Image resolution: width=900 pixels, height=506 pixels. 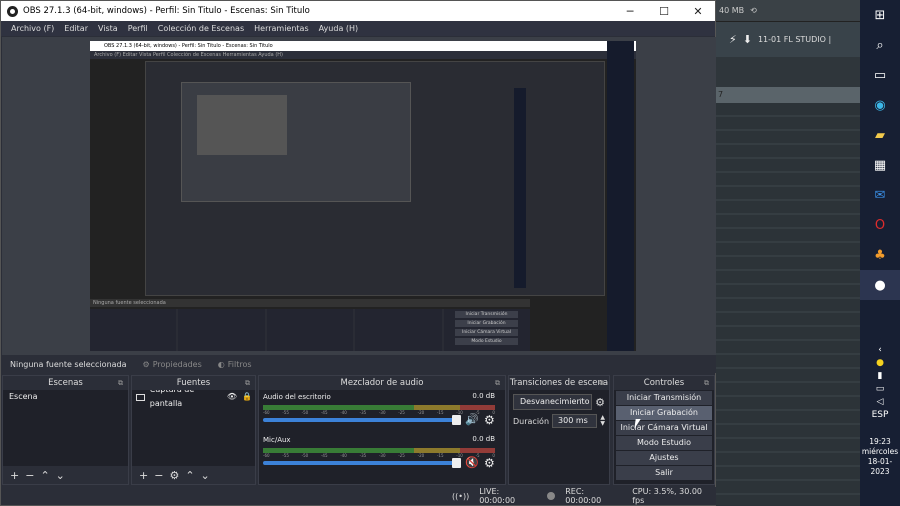 What do you see at coordinates (201, 28) in the screenshot?
I see `menu-scene-collection: Colección de Escenas` at bounding box center [201, 28].